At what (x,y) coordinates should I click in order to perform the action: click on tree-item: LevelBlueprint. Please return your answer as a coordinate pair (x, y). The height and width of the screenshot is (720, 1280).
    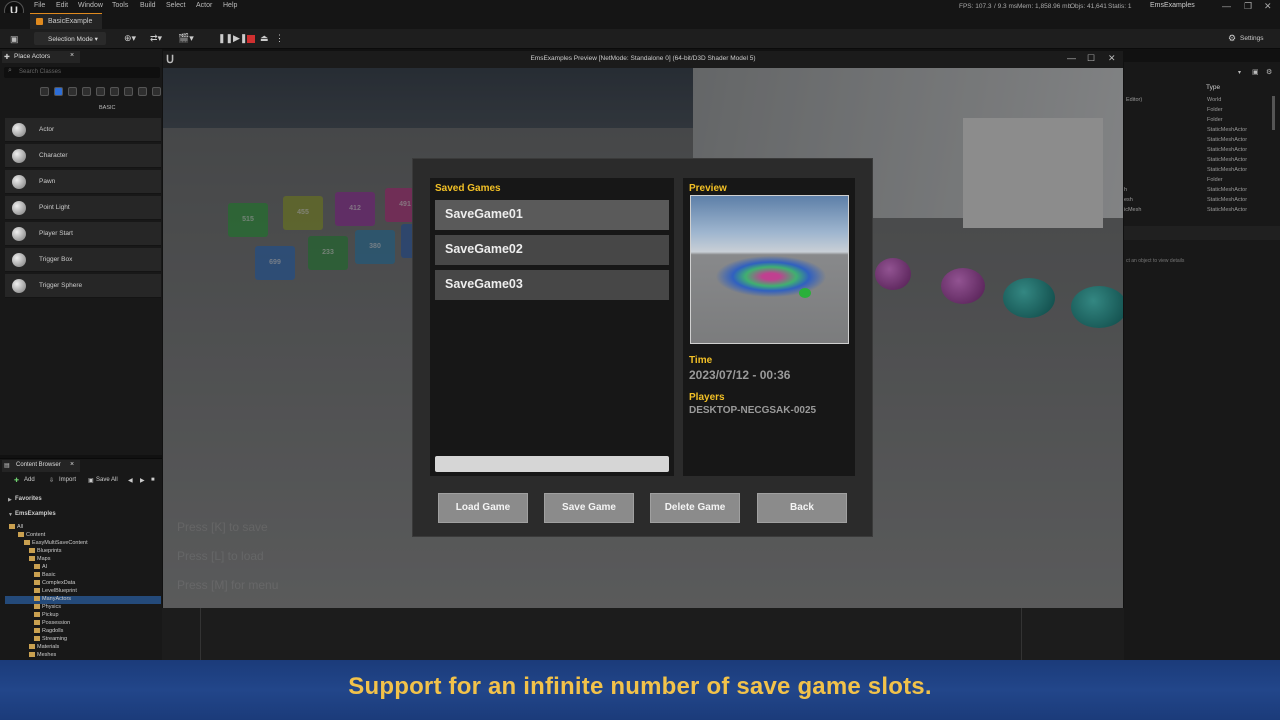
    Looking at the image, I should click on (55, 591).